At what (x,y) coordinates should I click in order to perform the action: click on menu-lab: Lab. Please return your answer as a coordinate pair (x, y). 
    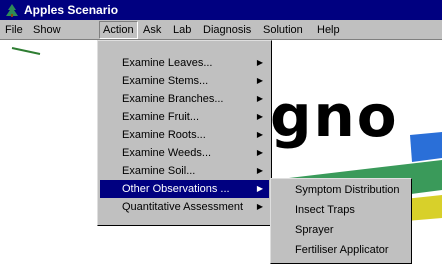
    Looking at the image, I should click on (182, 30).